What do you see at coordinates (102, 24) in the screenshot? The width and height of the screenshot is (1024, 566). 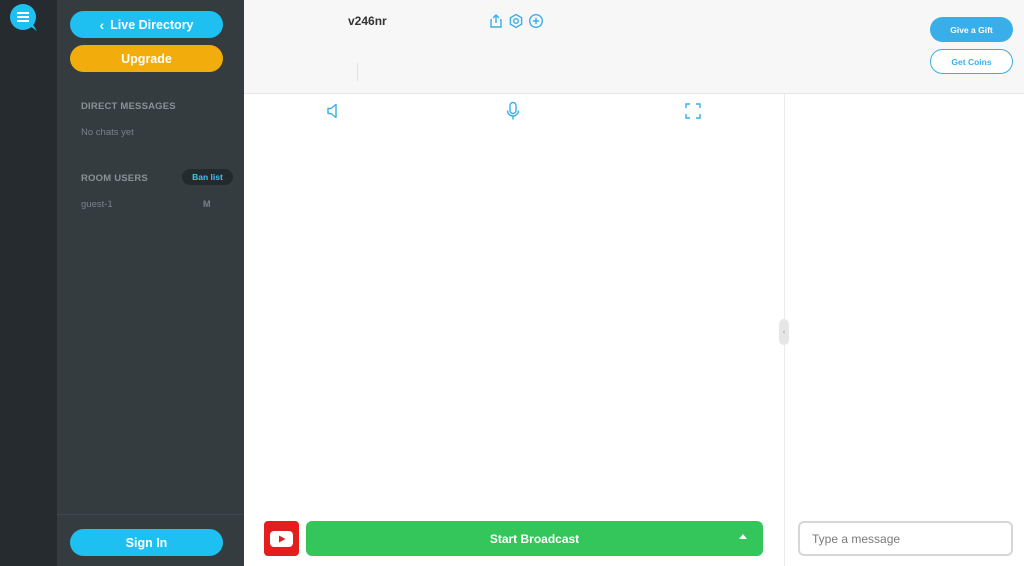 I see `chevron-left-icon: ‹` at bounding box center [102, 24].